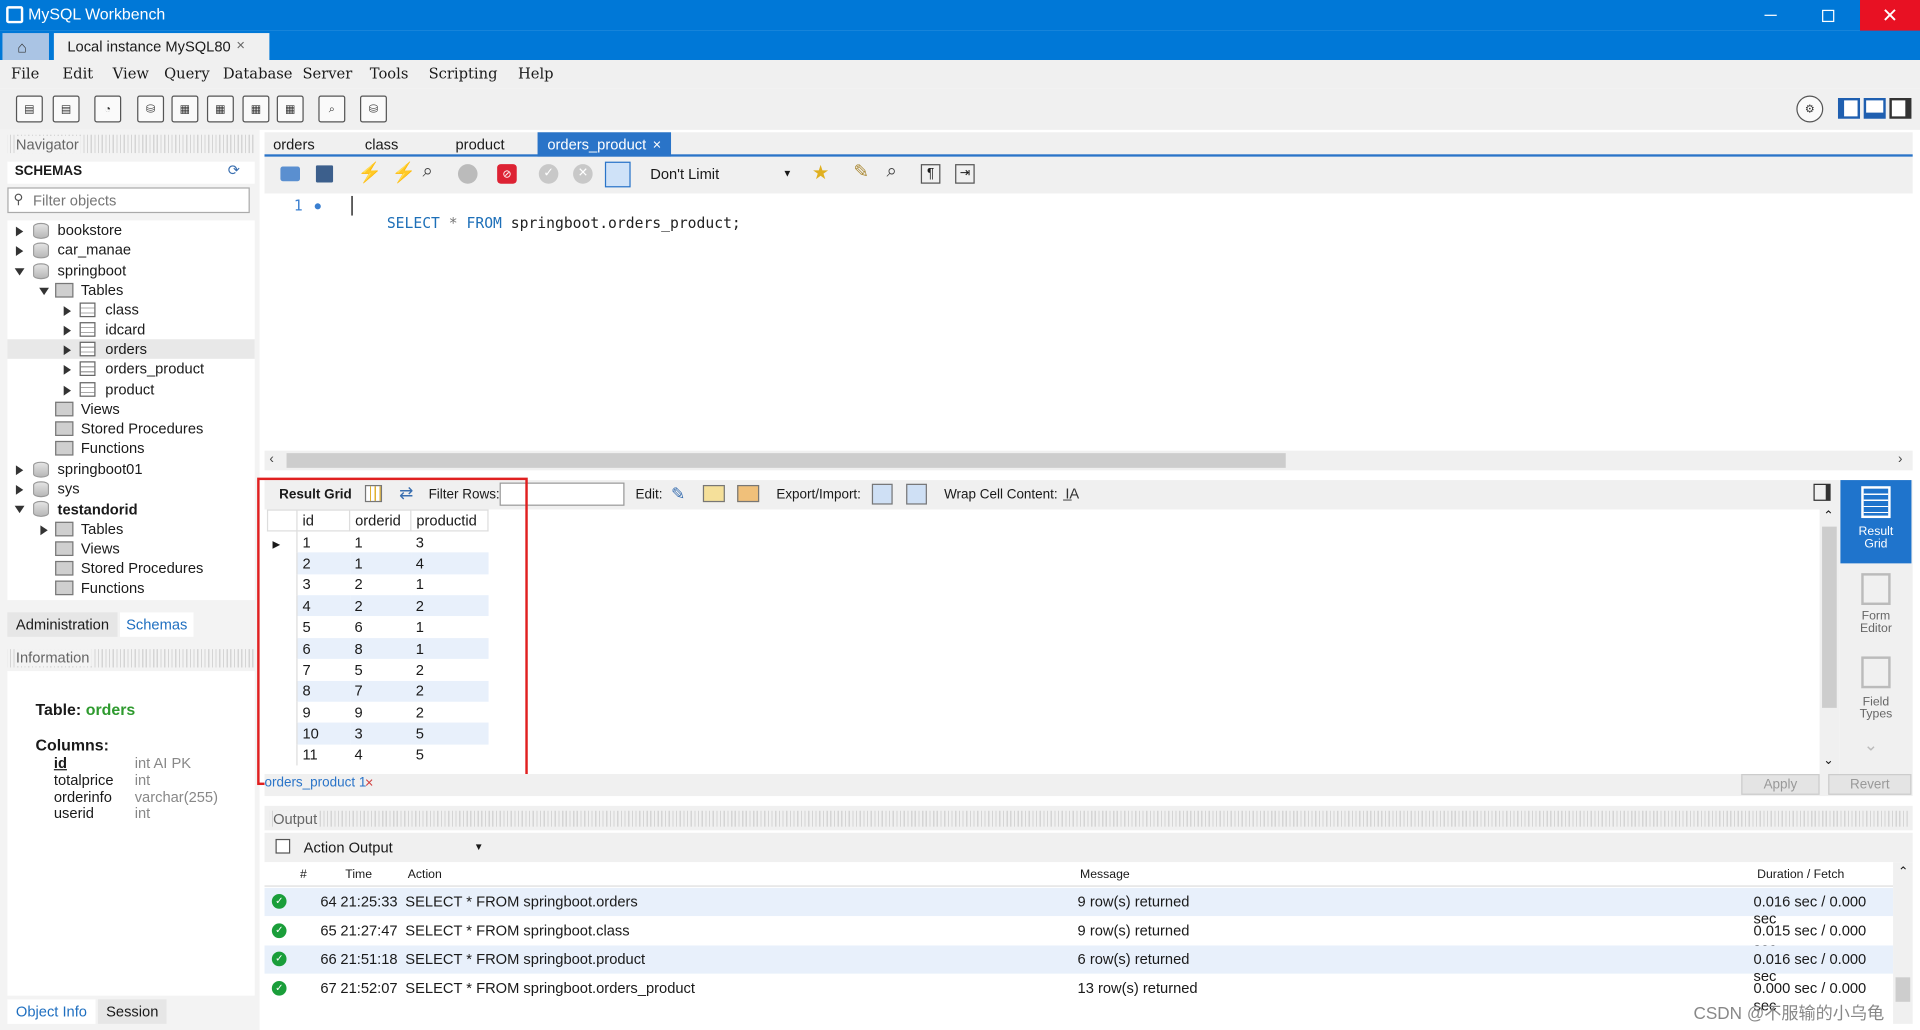  I want to click on tab-object-info: Object Info, so click(51, 1011).